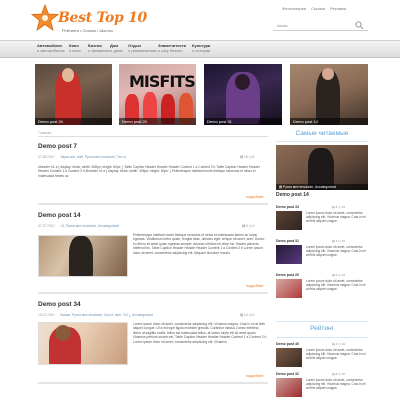  What do you see at coordinates (287, 374) in the screenshot?
I see `rating-item-title: Demo post 32` at bounding box center [287, 374].